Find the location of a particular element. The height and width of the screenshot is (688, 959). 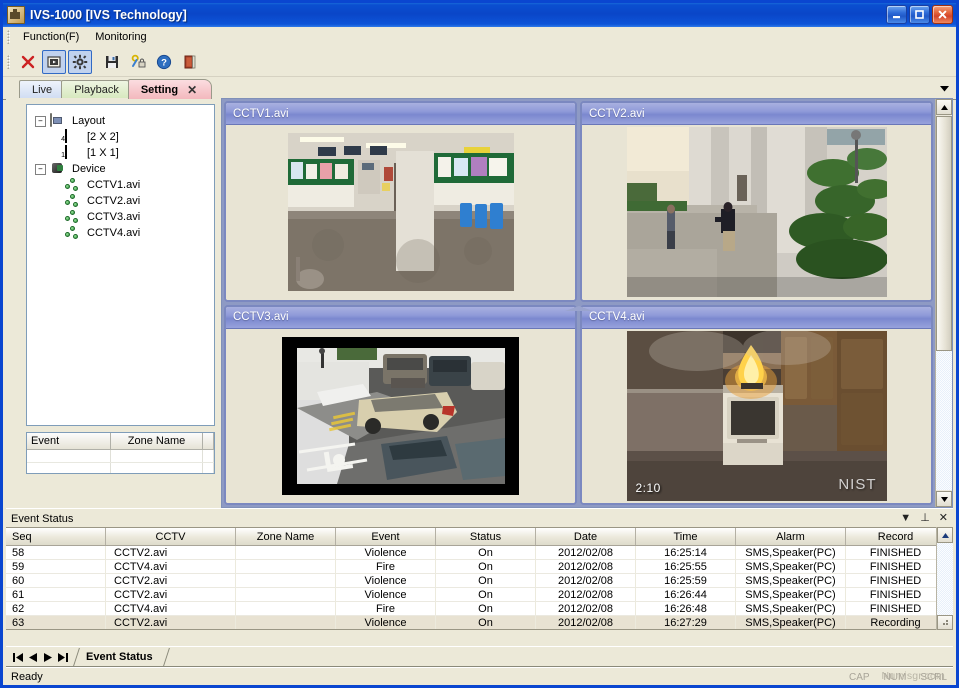

minimize-button is located at coordinates (896, 14).